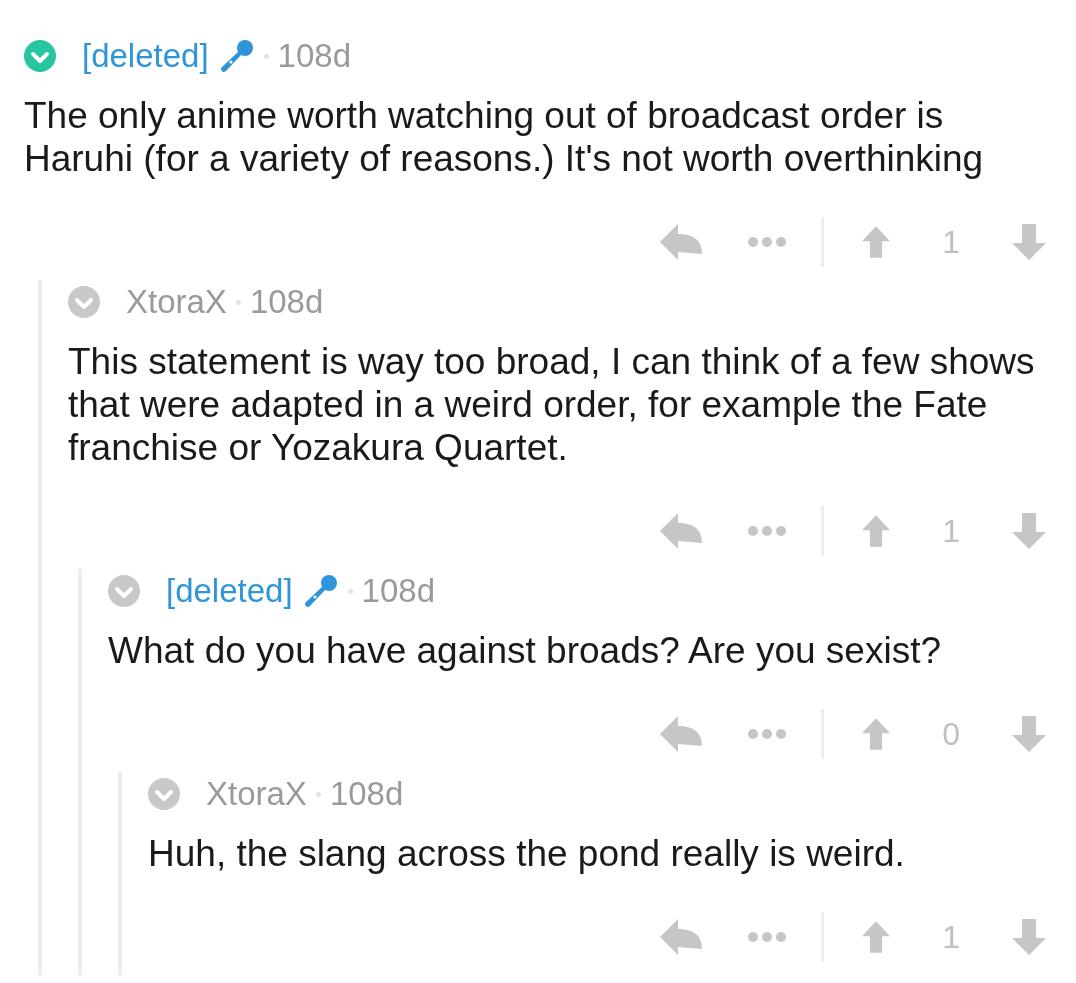 This screenshot has height=983, width=1076. I want to click on vote-score: 0, so click(951, 734).